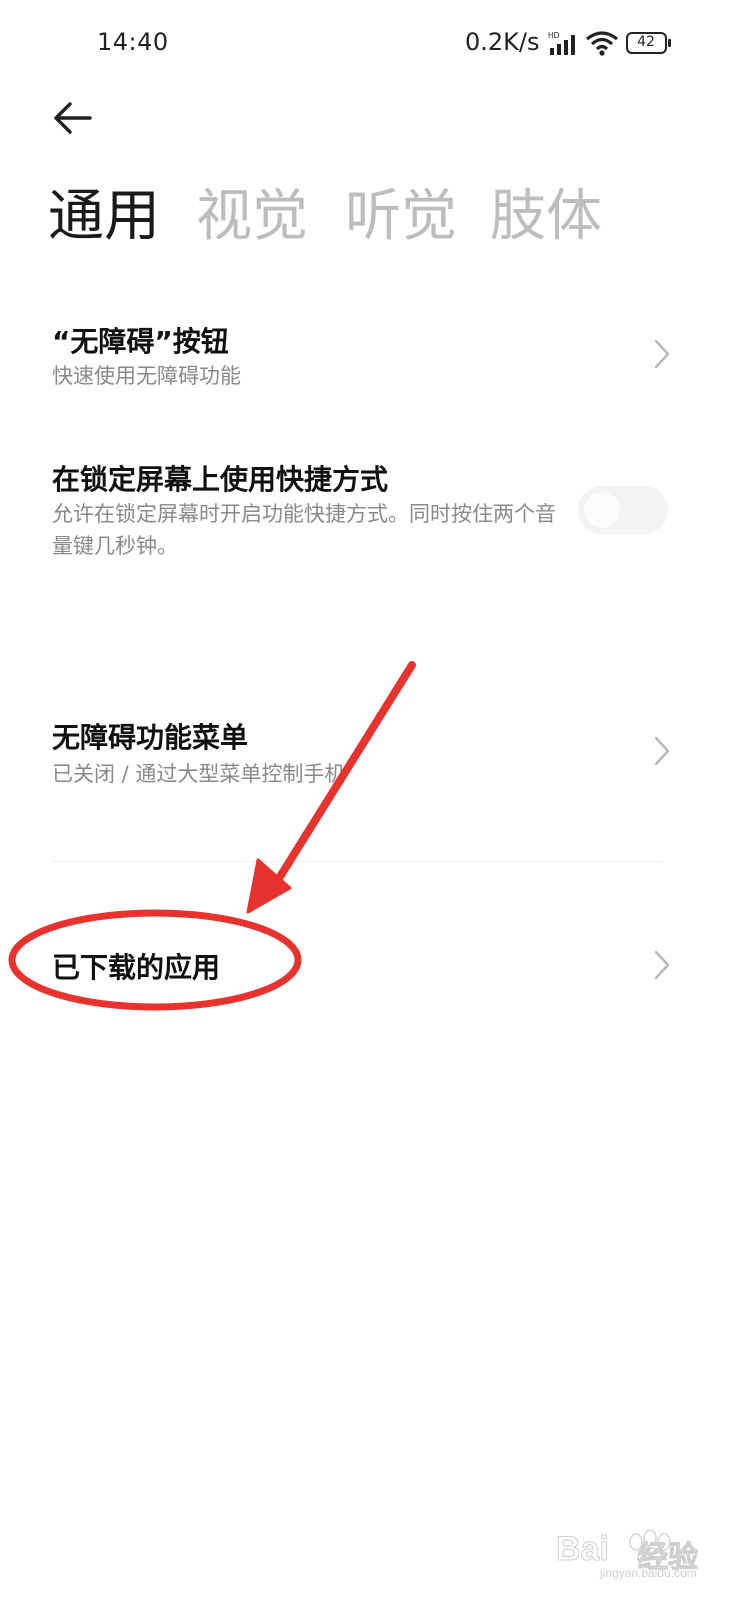  I want to click on toggle-knob, so click(602, 510).